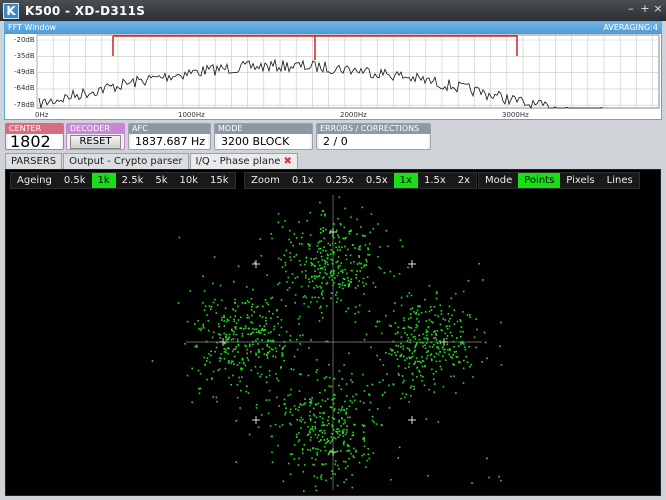 The width and height of the screenshot is (666, 500). Describe the element at coordinates (658, 10) in the screenshot. I see `close-button: ×` at that location.